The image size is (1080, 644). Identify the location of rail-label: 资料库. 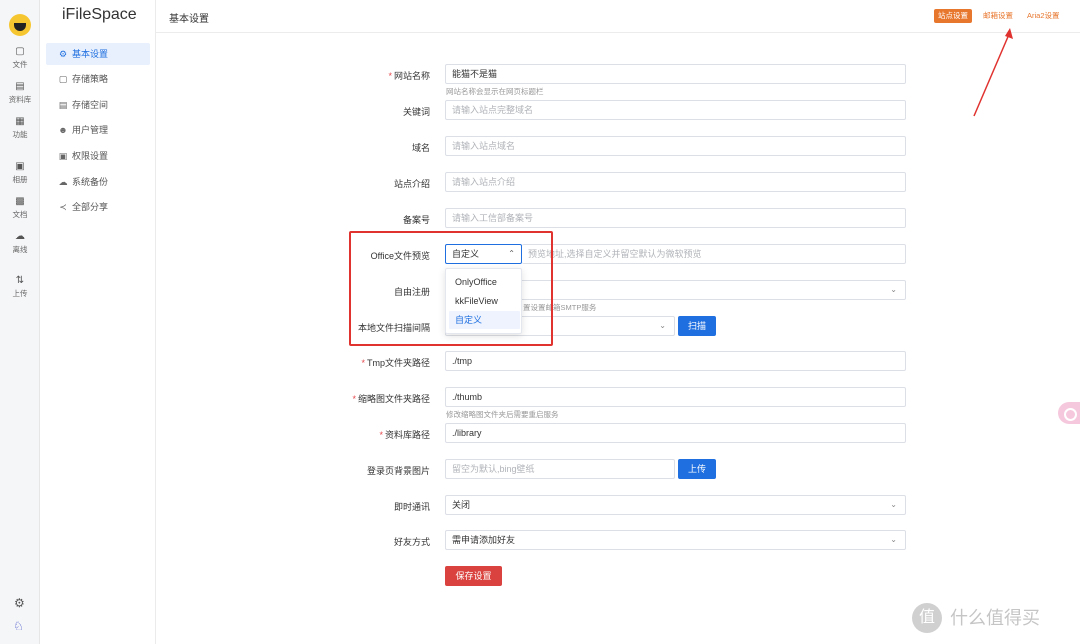
(20, 99).